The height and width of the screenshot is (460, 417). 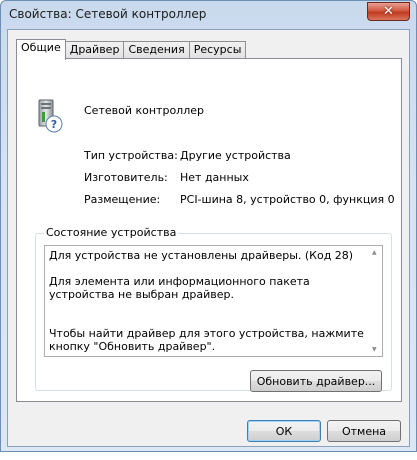 What do you see at coordinates (287, 199) in the screenshot?
I see `location-value: PCI-шина 8, устройство 0, функция 0` at bounding box center [287, 199].